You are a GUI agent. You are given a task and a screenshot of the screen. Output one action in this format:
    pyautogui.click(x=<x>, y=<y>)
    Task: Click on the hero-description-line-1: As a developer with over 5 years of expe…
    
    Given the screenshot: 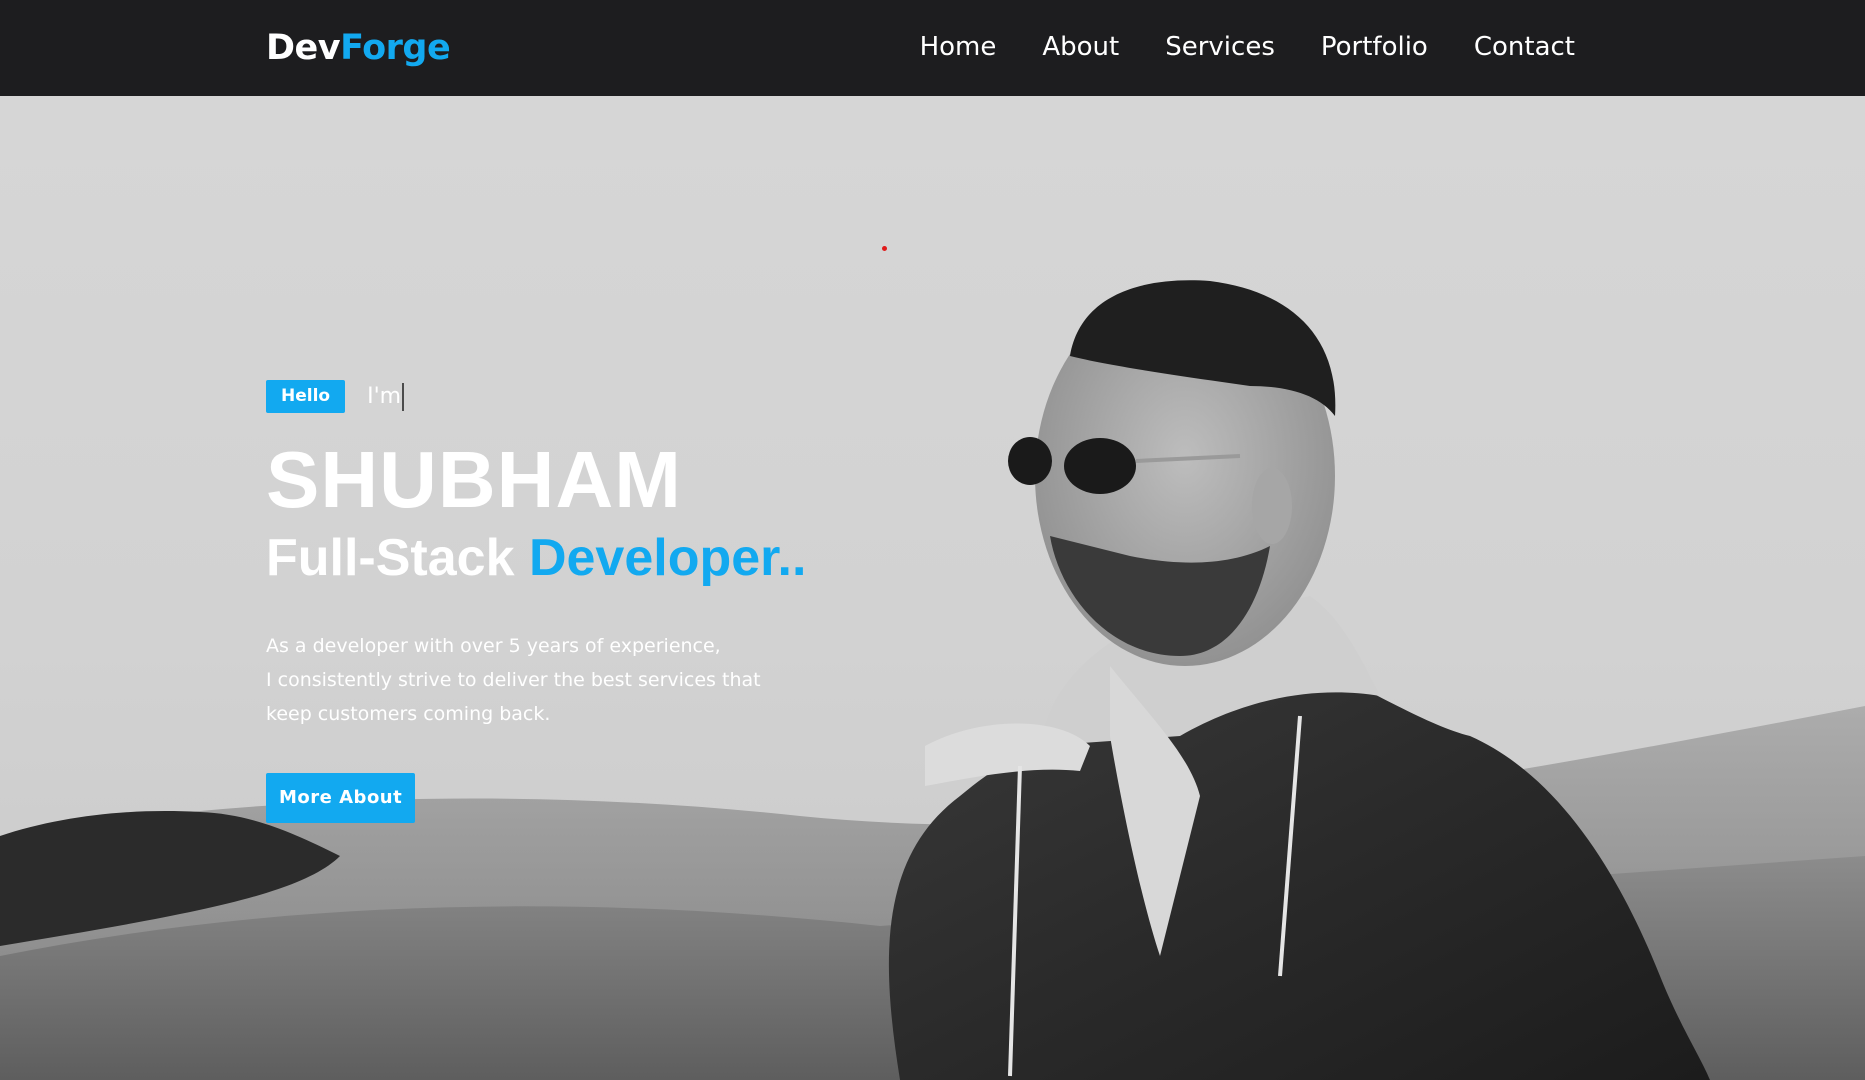 What is the action you would take?
    pyautogui.click(x=493, y=646)
    